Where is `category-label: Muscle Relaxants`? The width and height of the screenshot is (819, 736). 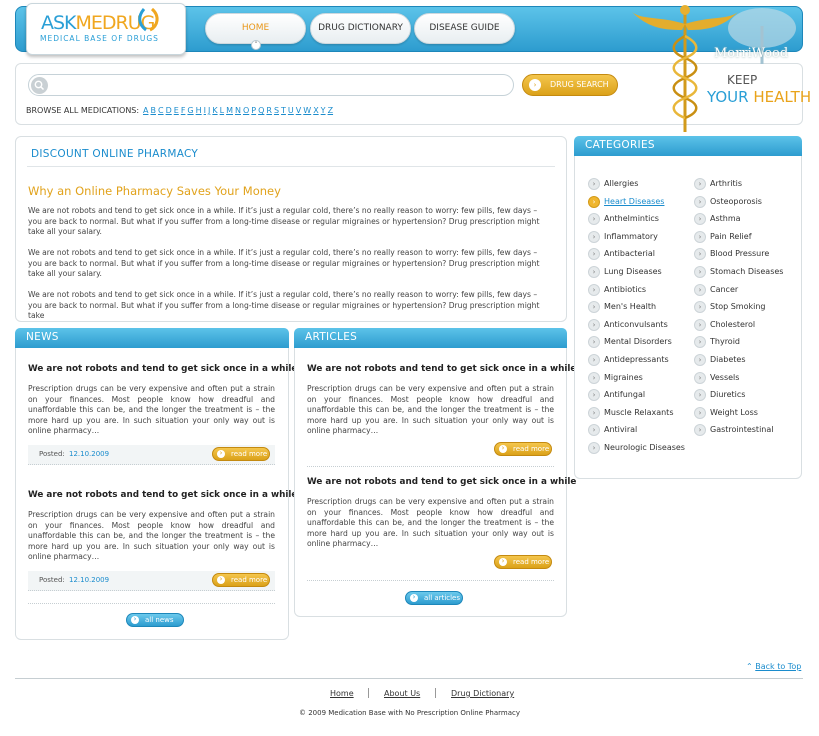 category-label: Muscle Relaxants is located at coordinates (639, 412).